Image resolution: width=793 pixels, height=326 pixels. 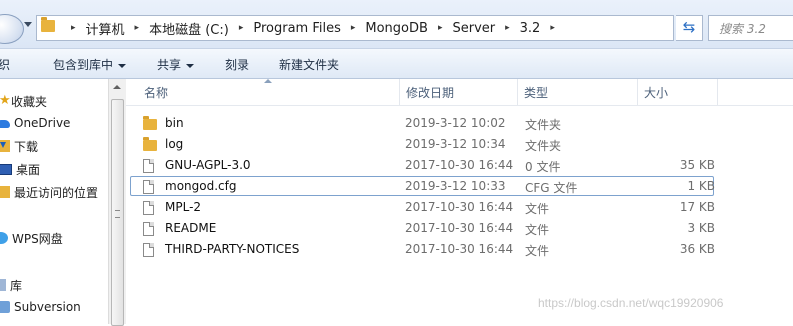 What do you see at coordinates (455, 186) in the screenshot?
I see `file-date: 2019-3-12 10:33` at bounding box center [455, 186].